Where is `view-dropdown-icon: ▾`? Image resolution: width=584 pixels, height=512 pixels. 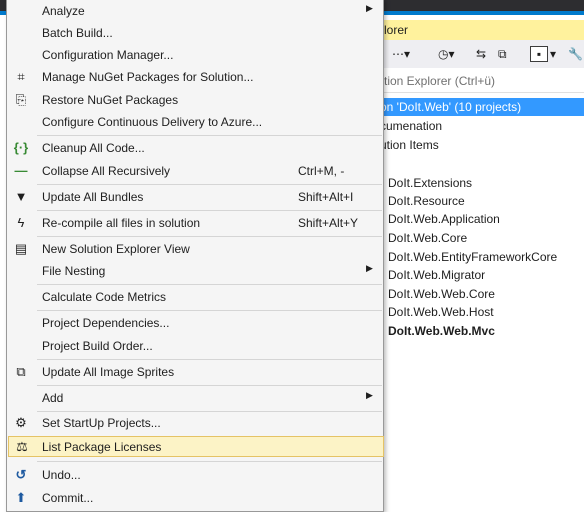
view-dropdown-icon: ▾ is located at coordinates (553, 54).